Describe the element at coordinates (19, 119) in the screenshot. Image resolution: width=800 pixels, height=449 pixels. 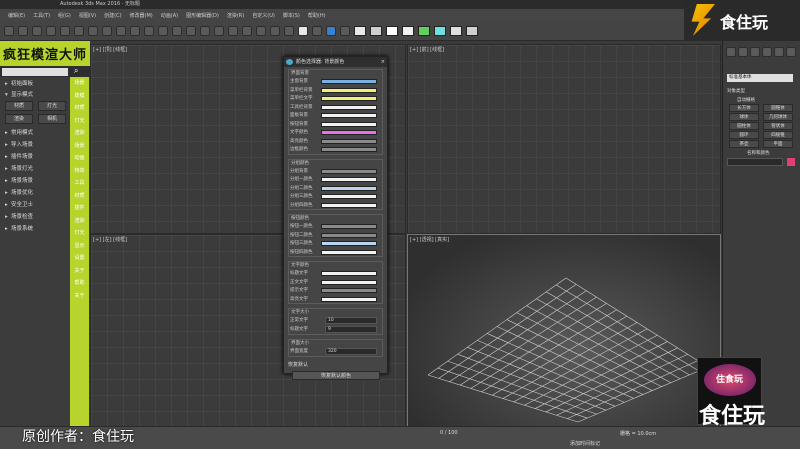
I see `plugin-mode-button: 渲染` at that location.